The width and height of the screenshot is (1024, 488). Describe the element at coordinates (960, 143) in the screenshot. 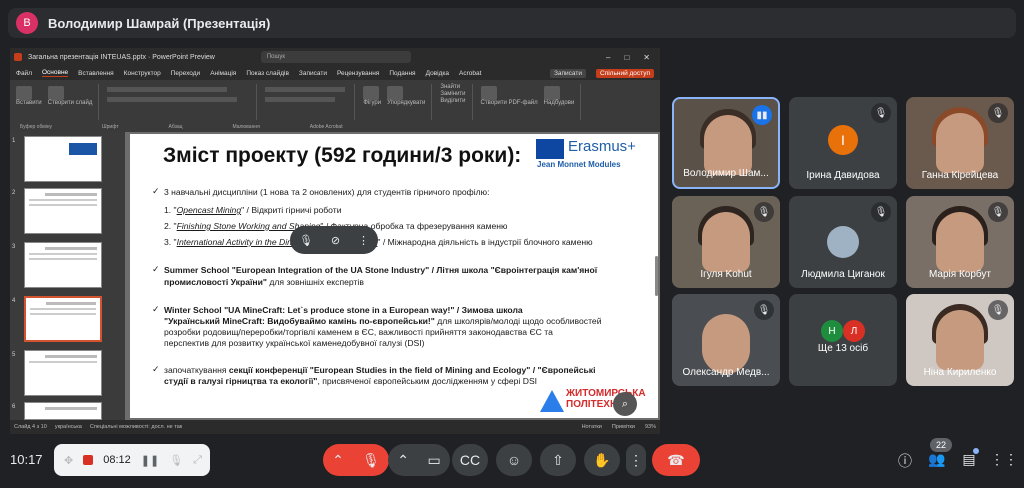

I see `participant-tile: 🎙 Ганна Кірейцева` at that location.